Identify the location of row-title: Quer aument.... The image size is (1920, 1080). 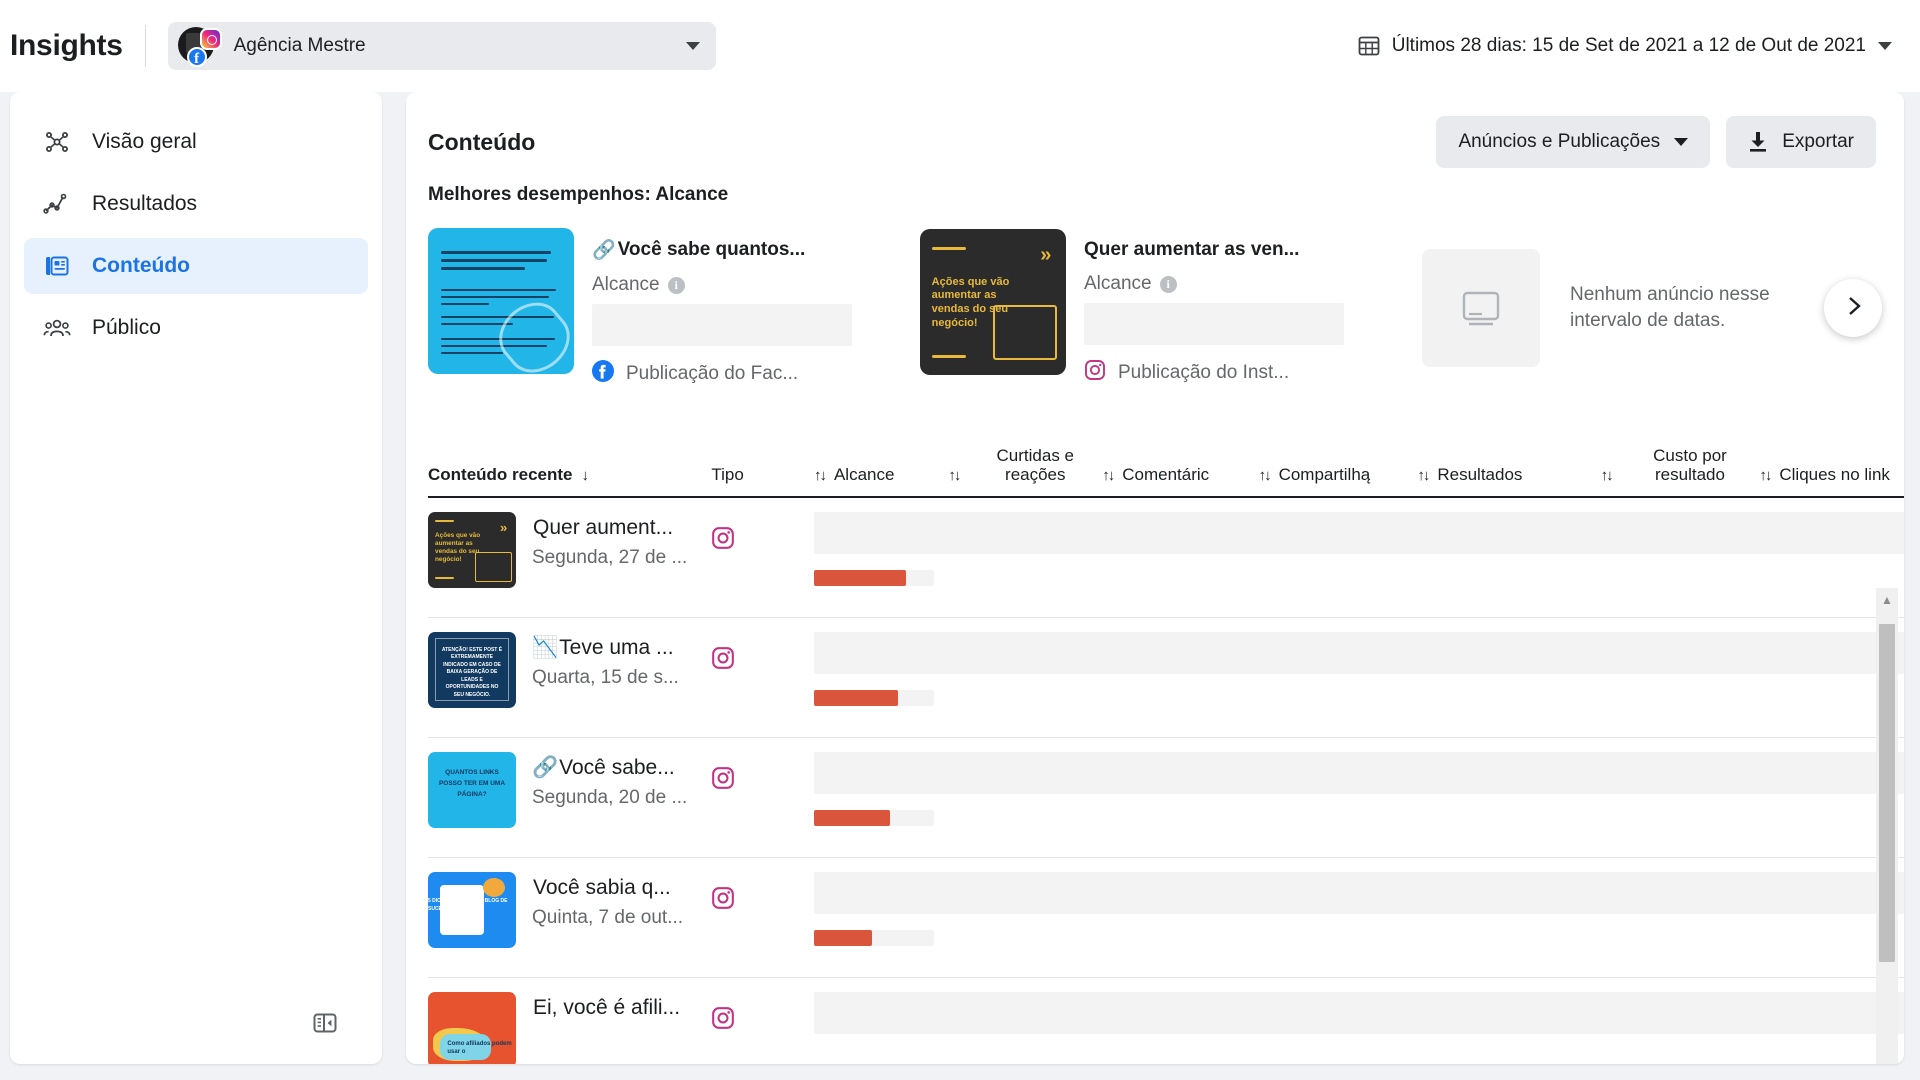
(609, 528).